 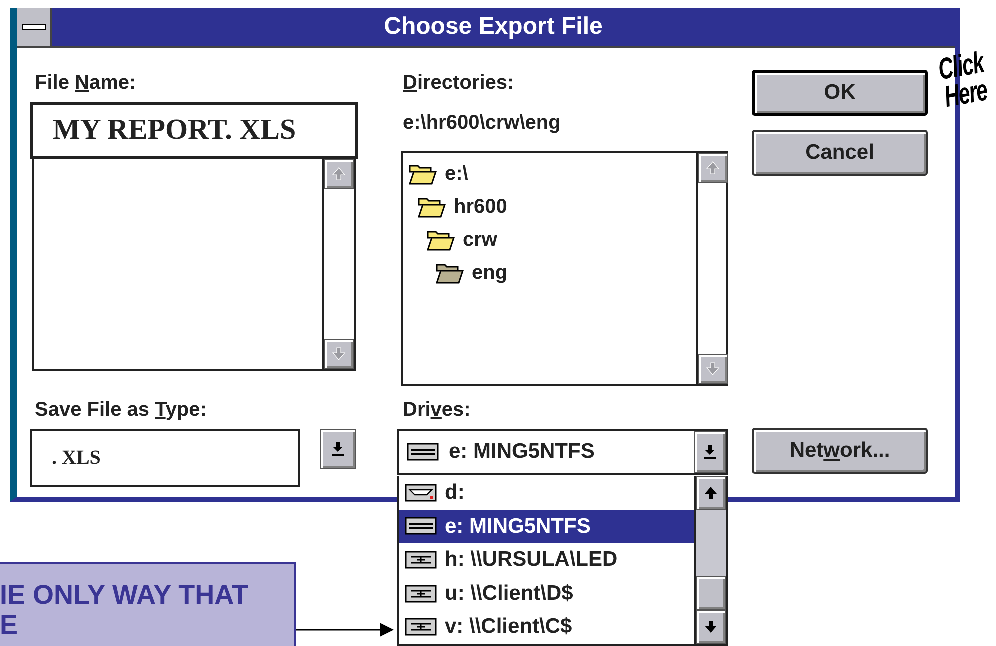 I want to click on folder-item: eng, so click(x=552, y=272).